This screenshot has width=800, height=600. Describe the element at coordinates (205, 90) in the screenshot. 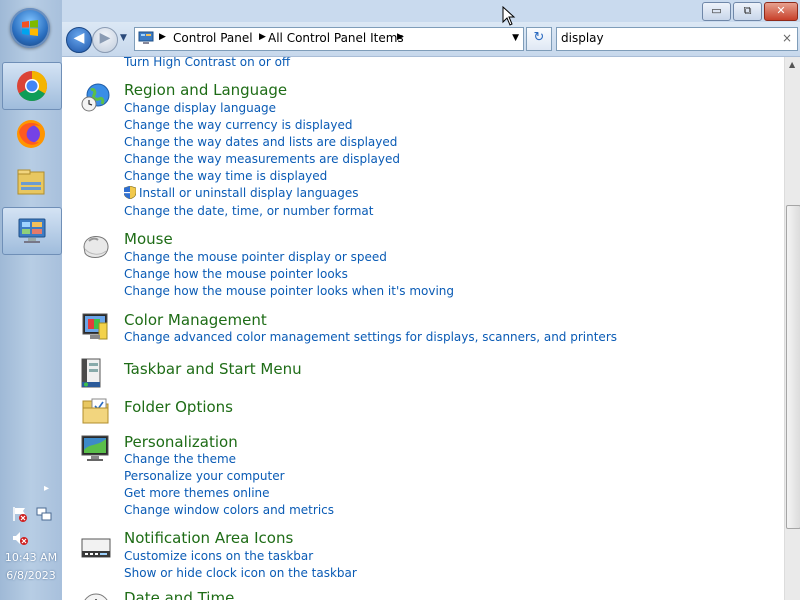

I see `category-region-and-language: Region and Language` at that location.